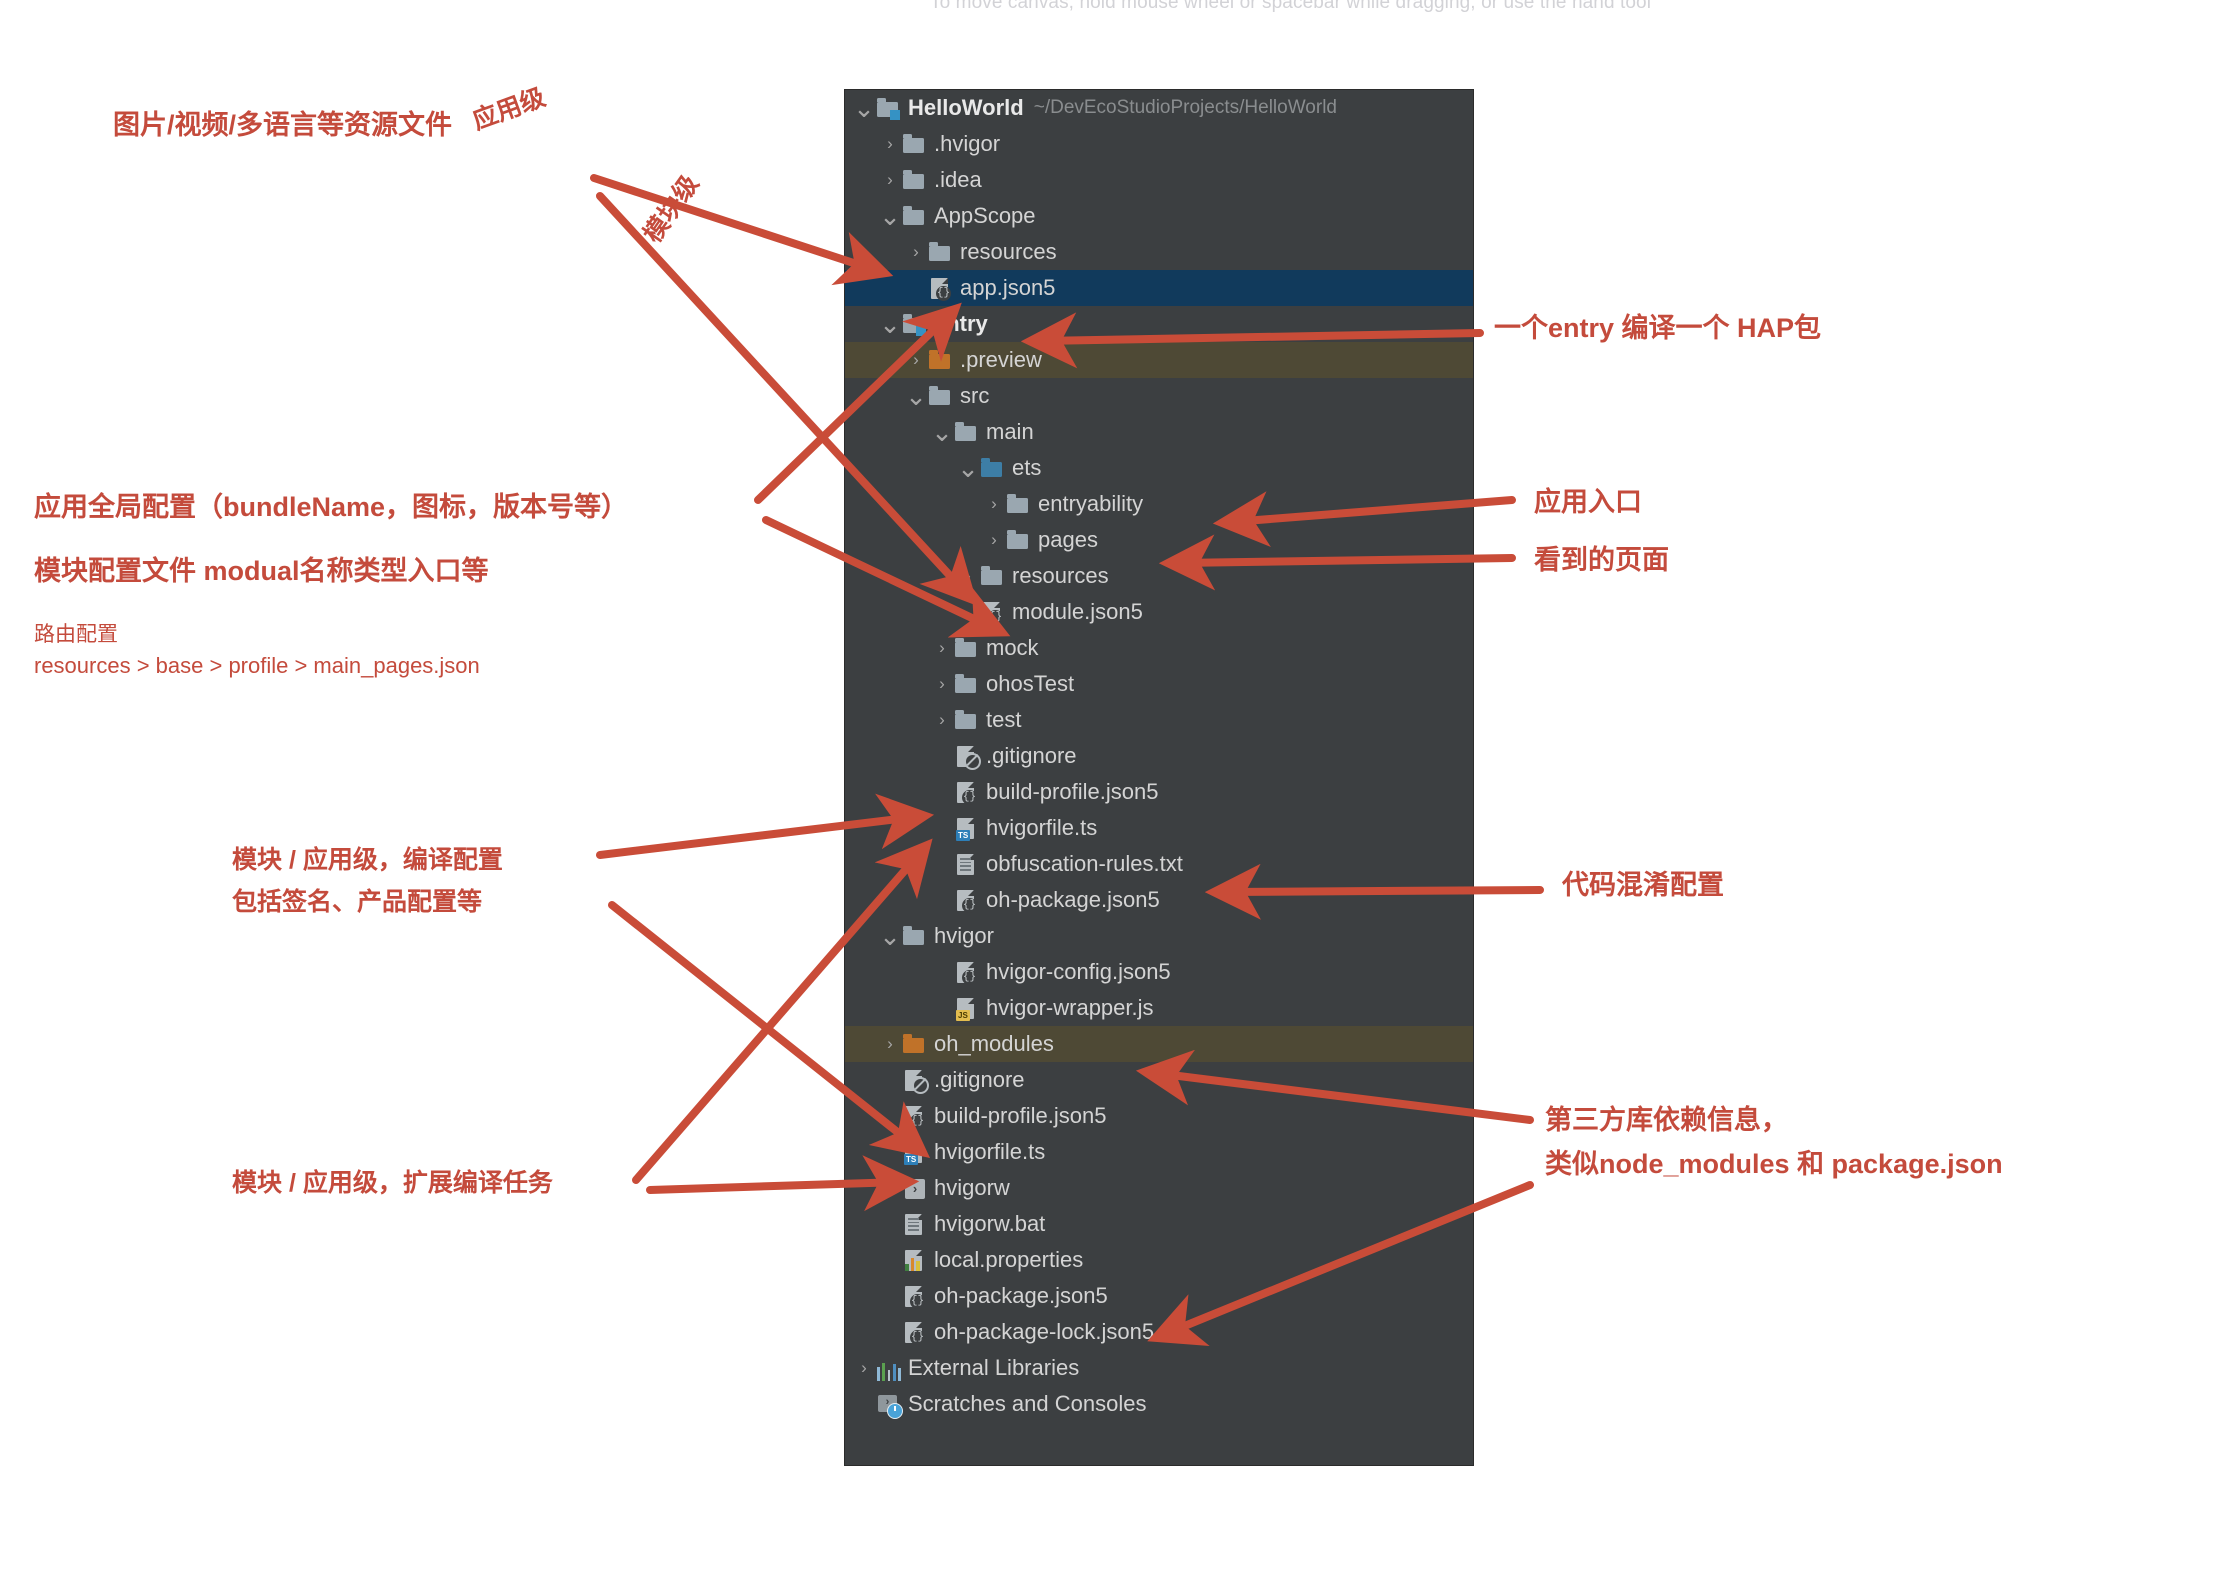 The image size is (2232, 1572). Describe the element at coordinates (1159, 972) in the screenshot. I see `tree-row: {} hvigor-config.json5` at that location.